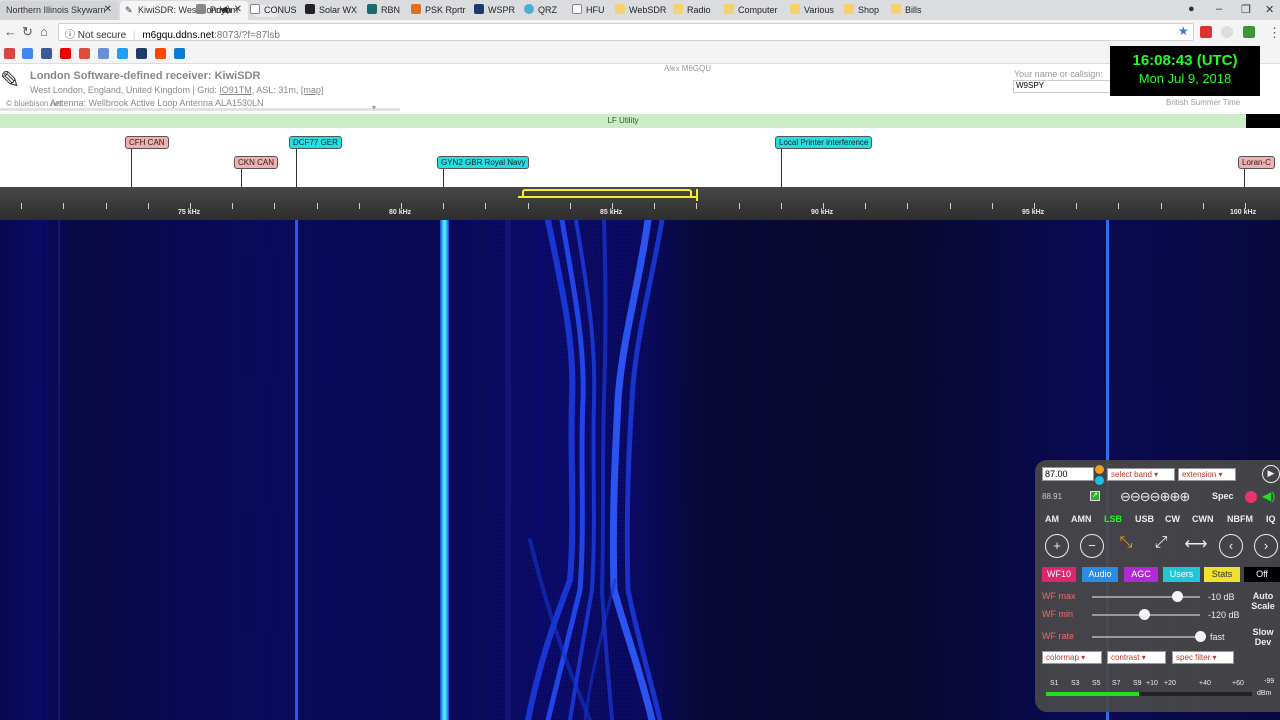 Image resolution: width=1280 pixels, height=720 pixels. Describe the element at coordinates (374, 107) in the screenshot. I see `collapse-header-icon: ▾` at that location.